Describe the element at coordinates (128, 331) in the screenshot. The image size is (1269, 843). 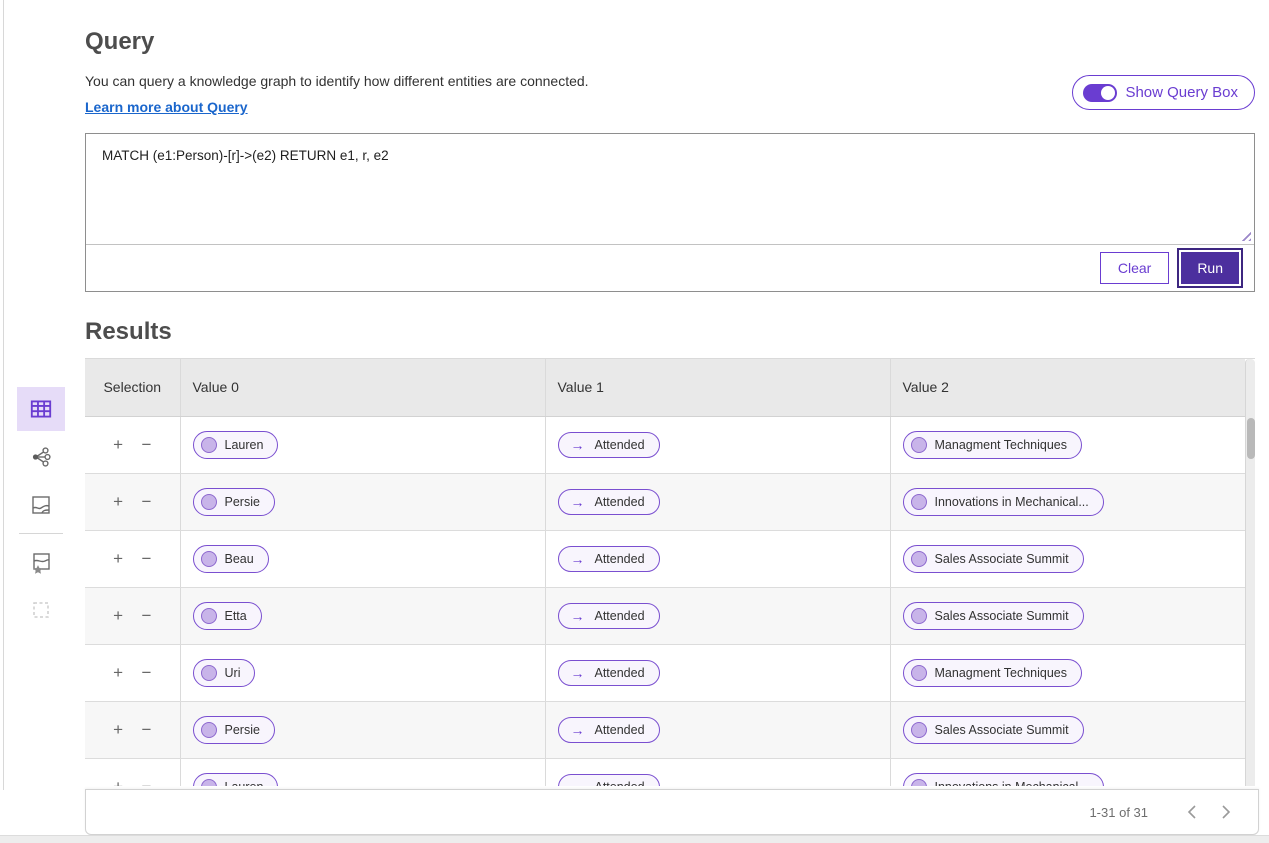
I see `results-title: Results` at that location.